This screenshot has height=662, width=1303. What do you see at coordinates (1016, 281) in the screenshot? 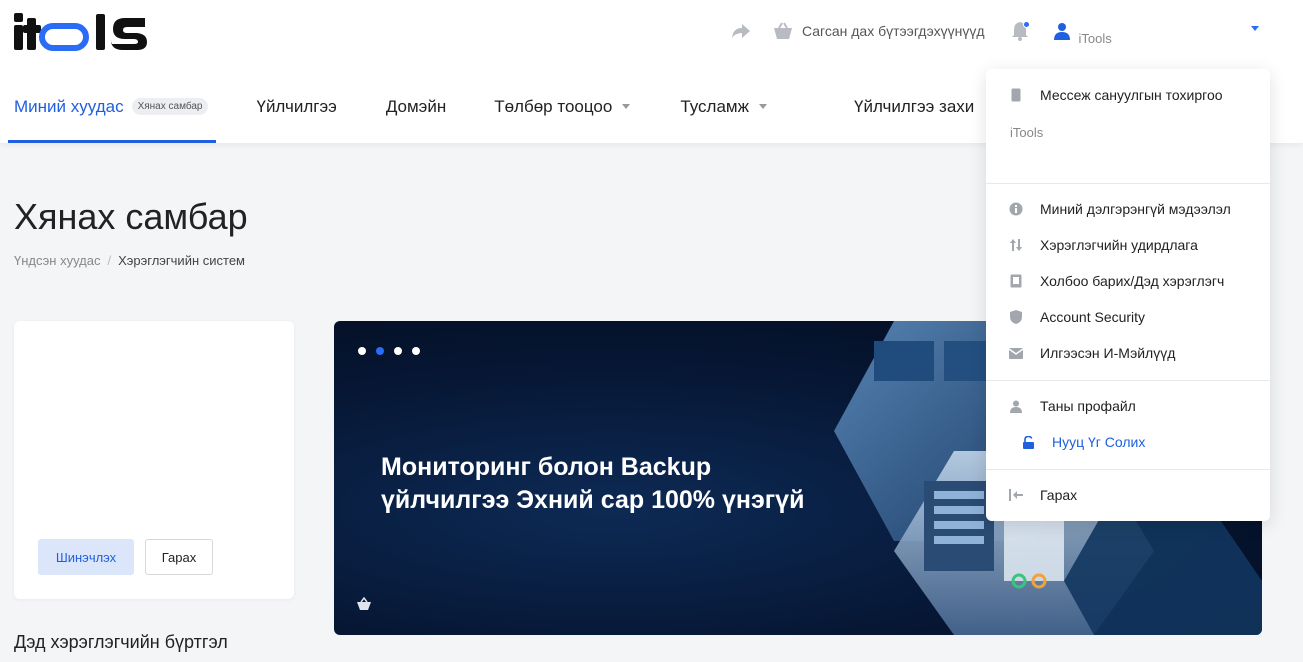
I see `contact-card-icon` at bounding box center [1016, 281].